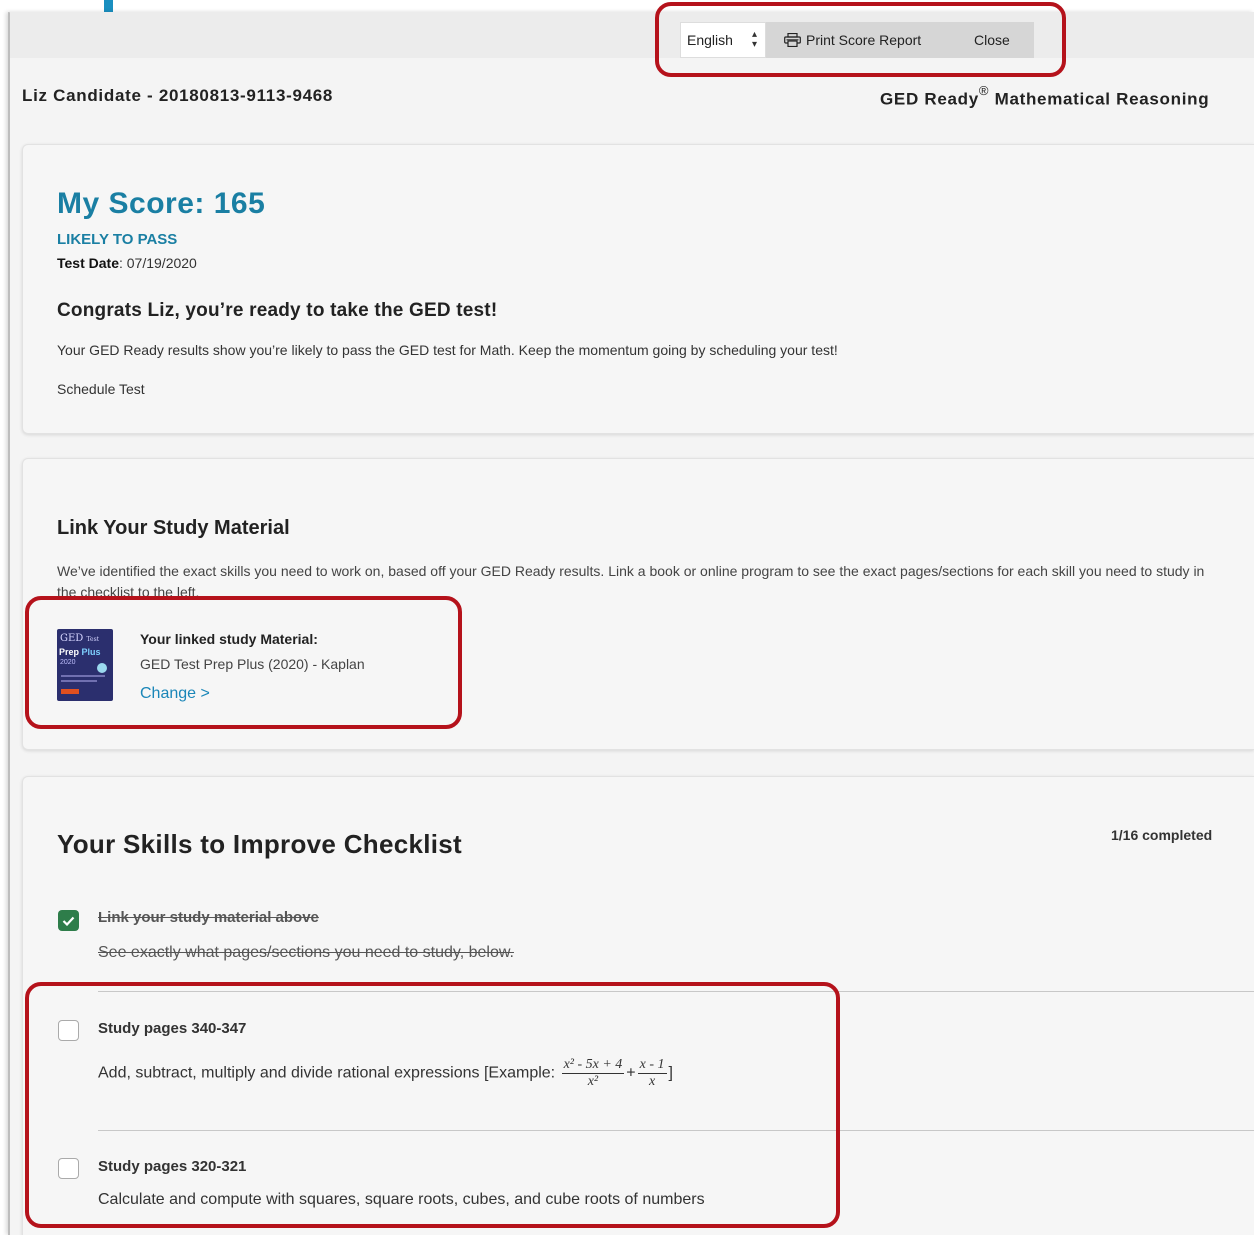 This screenshot has height=1235, width=1254. Describe the element at coordinates (117, 239) in the screenshot. I see `pass-status: LIKELY TO PASS` at that location.